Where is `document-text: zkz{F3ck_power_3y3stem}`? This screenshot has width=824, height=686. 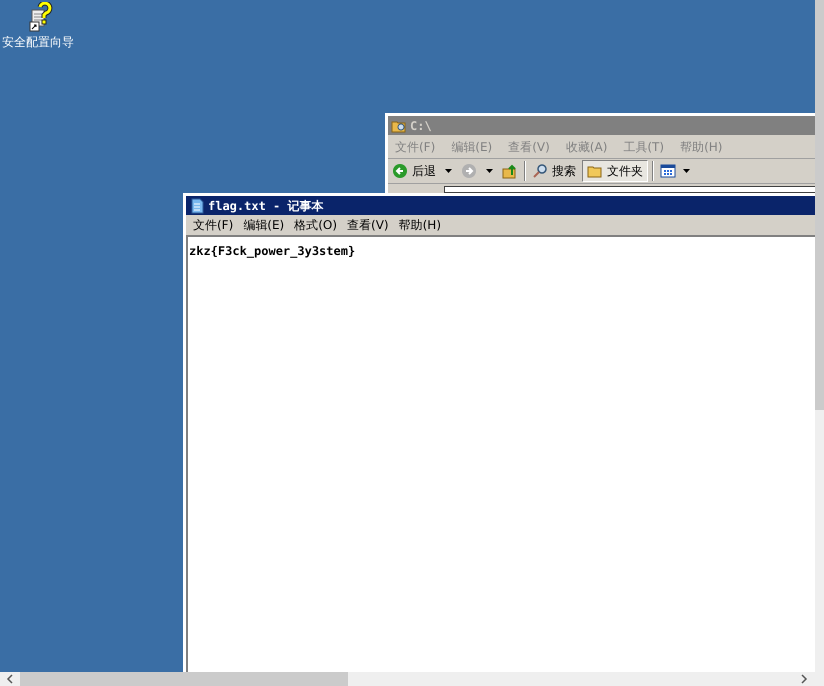
document-text: zkz{F3ck_power_3y3stem} is located at coordinates (272, 251).